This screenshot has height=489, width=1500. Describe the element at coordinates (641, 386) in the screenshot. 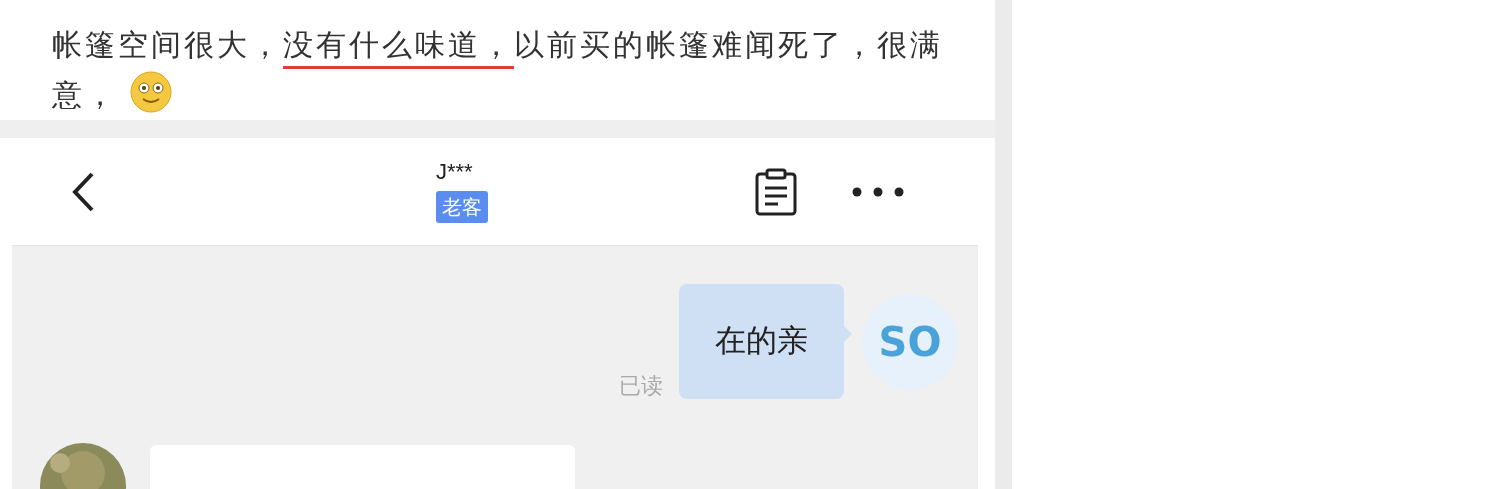

I see `read-status: 已读` at that location.